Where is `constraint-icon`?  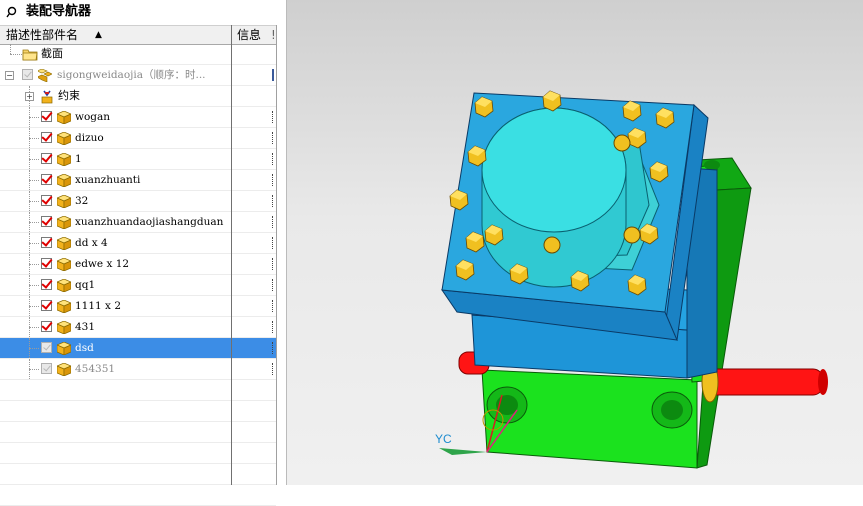 constraint-icon is located at coordinates (47, 97).